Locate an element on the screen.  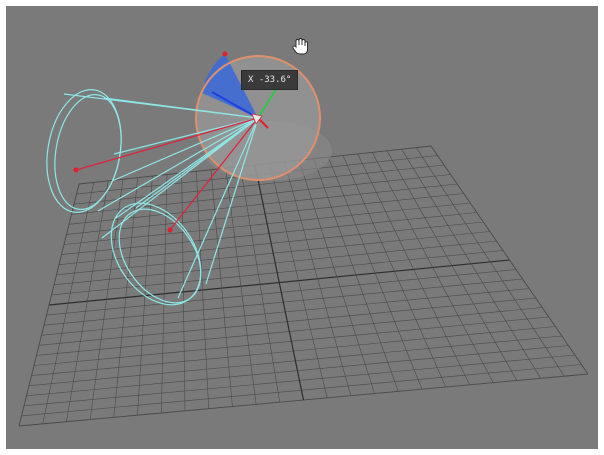
rotation-angle-readout: X -33.6° is located at coordinates (270, 80).